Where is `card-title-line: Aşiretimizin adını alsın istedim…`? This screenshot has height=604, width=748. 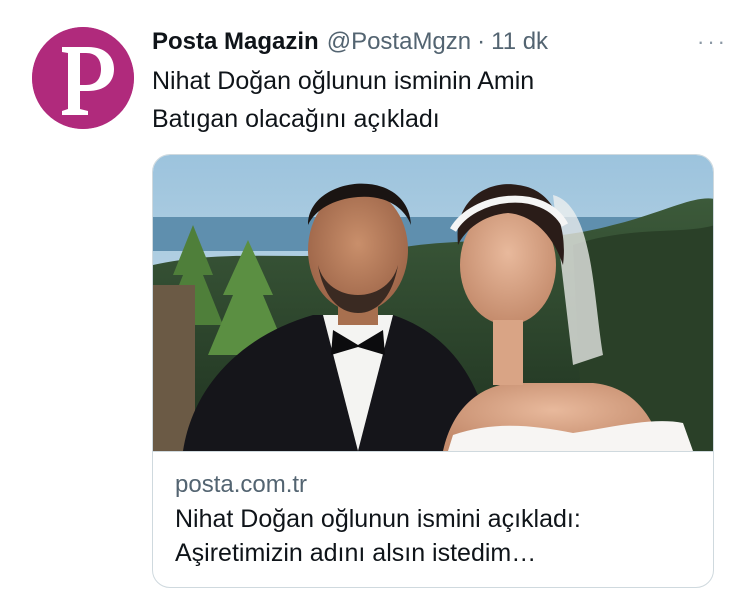 card-title-line: Aşiretimizin adını alsın istedim… is located at coordinates (356, 553).